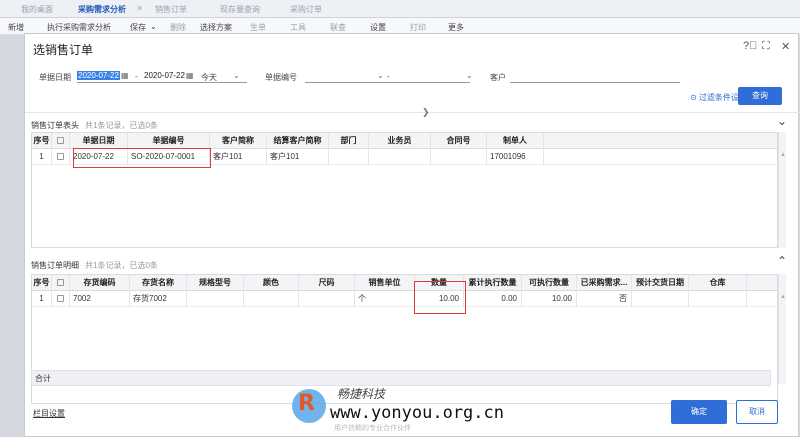  I want to click on col-warehouse: 仓库, so click(718, 283).